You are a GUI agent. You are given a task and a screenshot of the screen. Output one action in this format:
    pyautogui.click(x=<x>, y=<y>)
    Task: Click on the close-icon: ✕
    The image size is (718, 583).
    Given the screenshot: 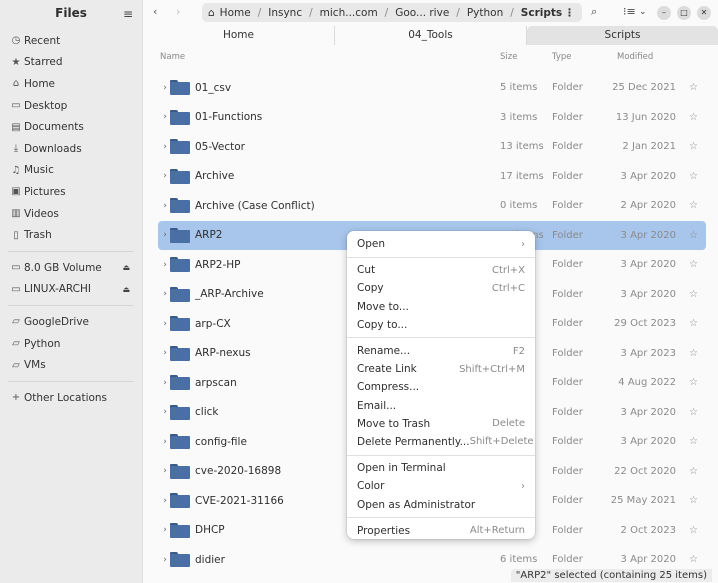 What is the action you would take?
    pyautogui.click(x=704, y=13)
    